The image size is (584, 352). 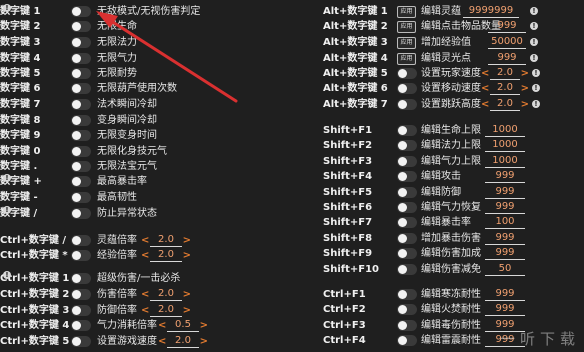 What do you see at coordinates (491, 11) in the screenshot?
I see `value-input: 9999999` at bounding box center [491, 11].